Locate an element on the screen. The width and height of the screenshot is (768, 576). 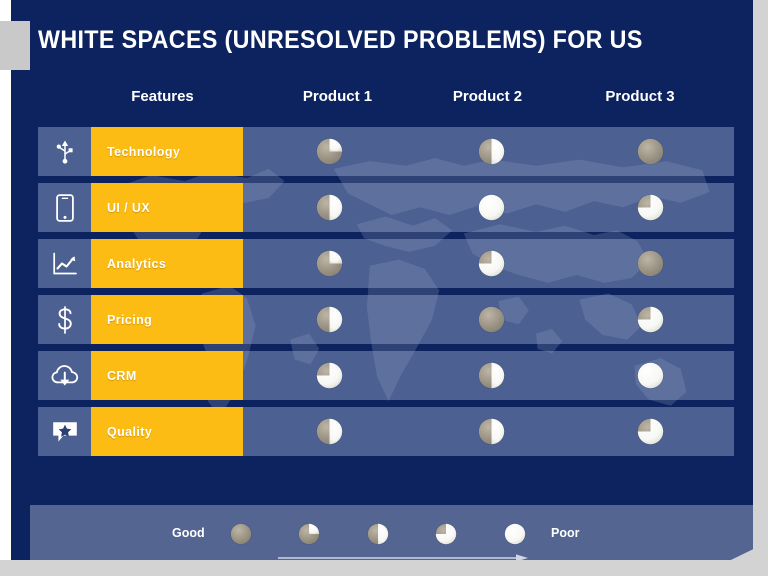
speech-star-icon is located at coordinates (64, 431).